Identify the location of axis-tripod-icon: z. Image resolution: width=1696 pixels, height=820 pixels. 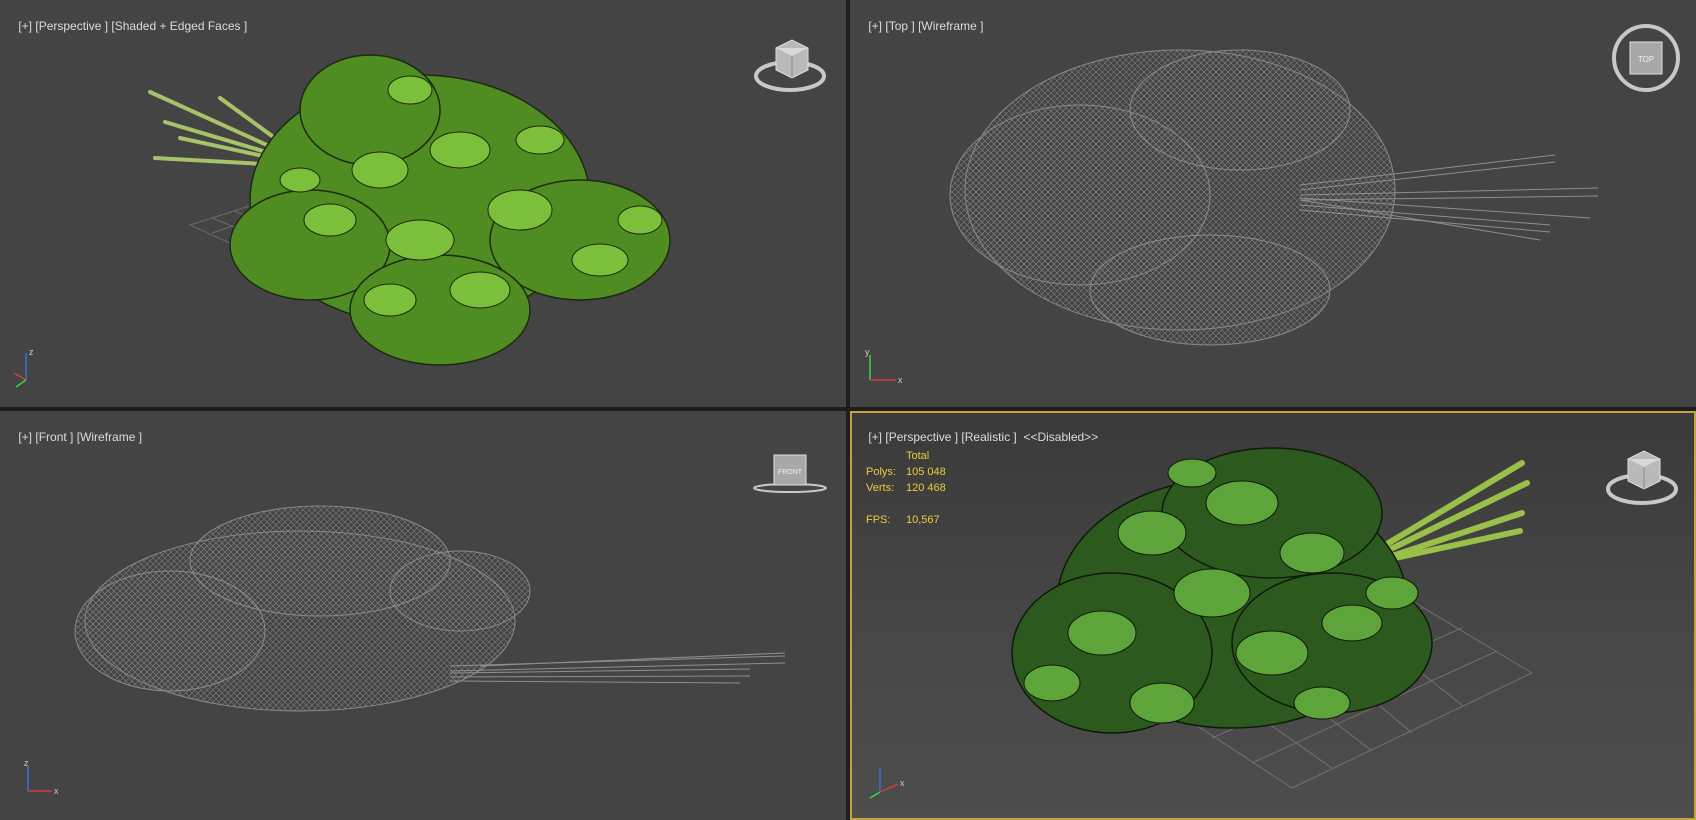
(23, 367).